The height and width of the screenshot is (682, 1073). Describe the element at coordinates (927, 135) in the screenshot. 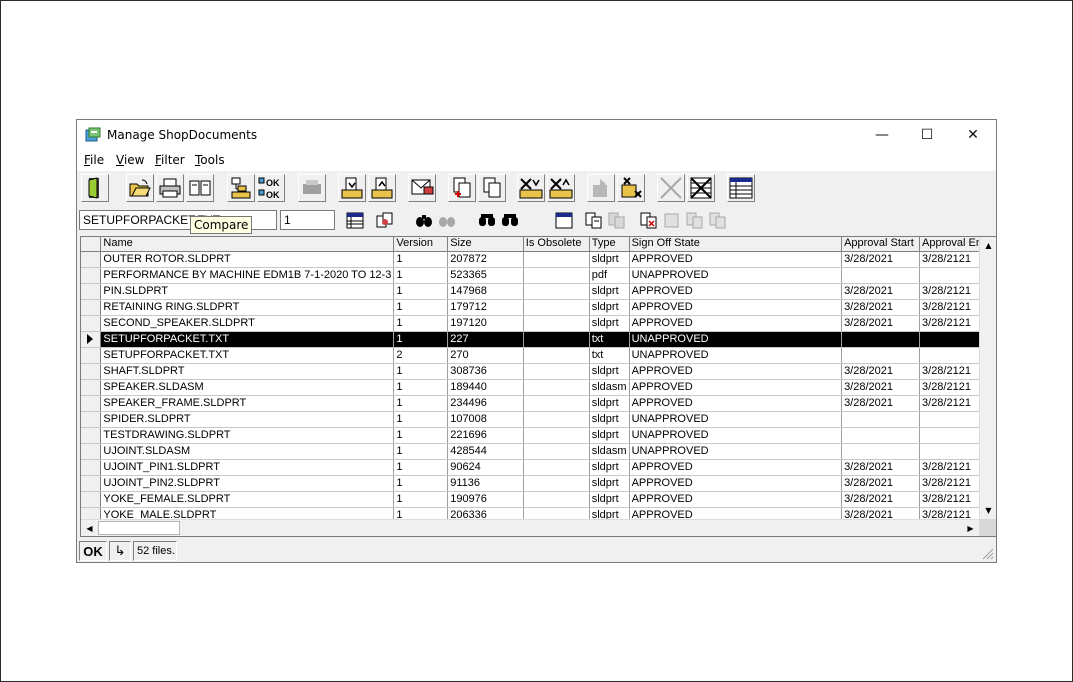

I see `maximize-button: ☐` at that location.